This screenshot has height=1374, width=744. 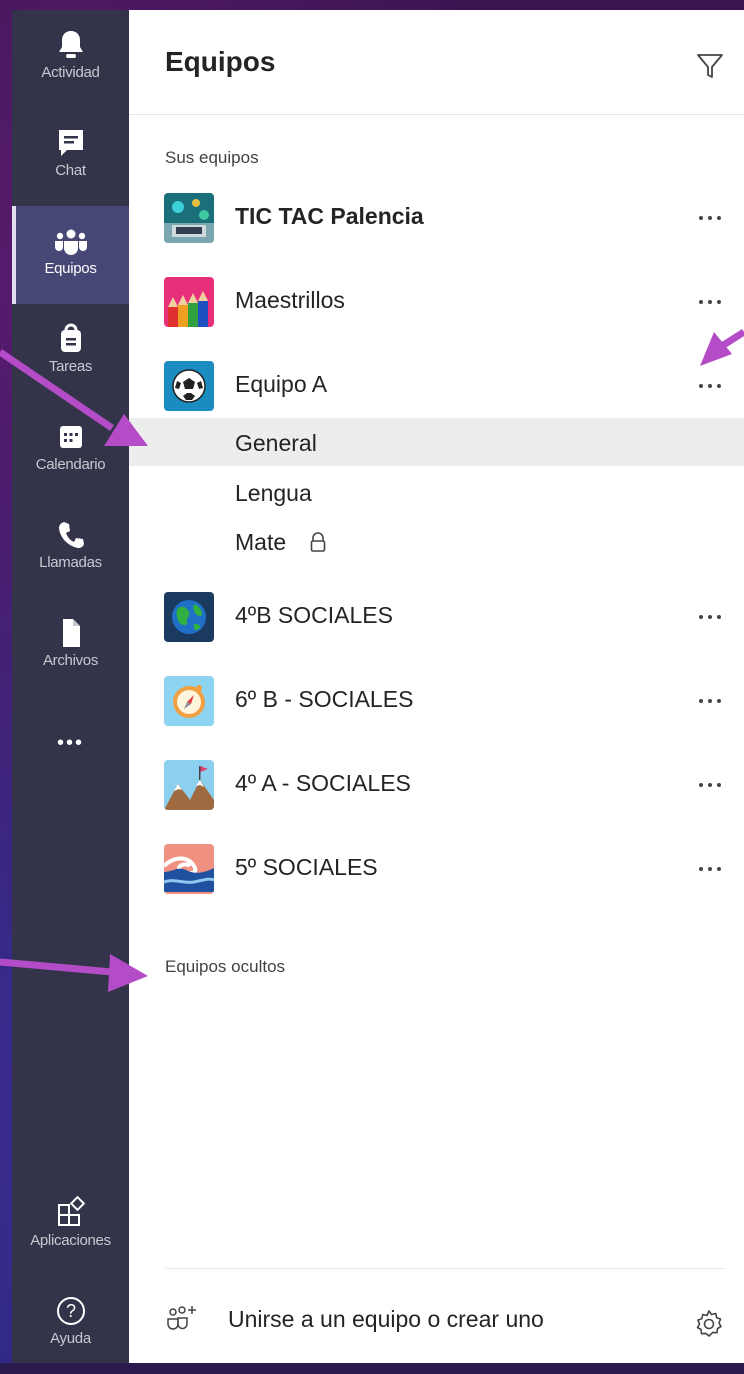 I want to click on rail-item-chat: Chat, so click(x=70, y=157).